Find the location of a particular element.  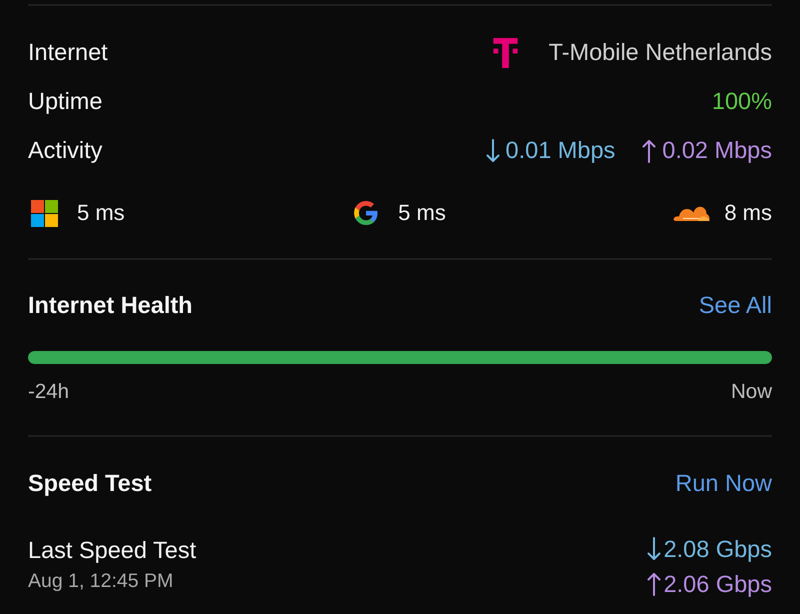

axis-end-label: Now is located at coordinates (751, 392).